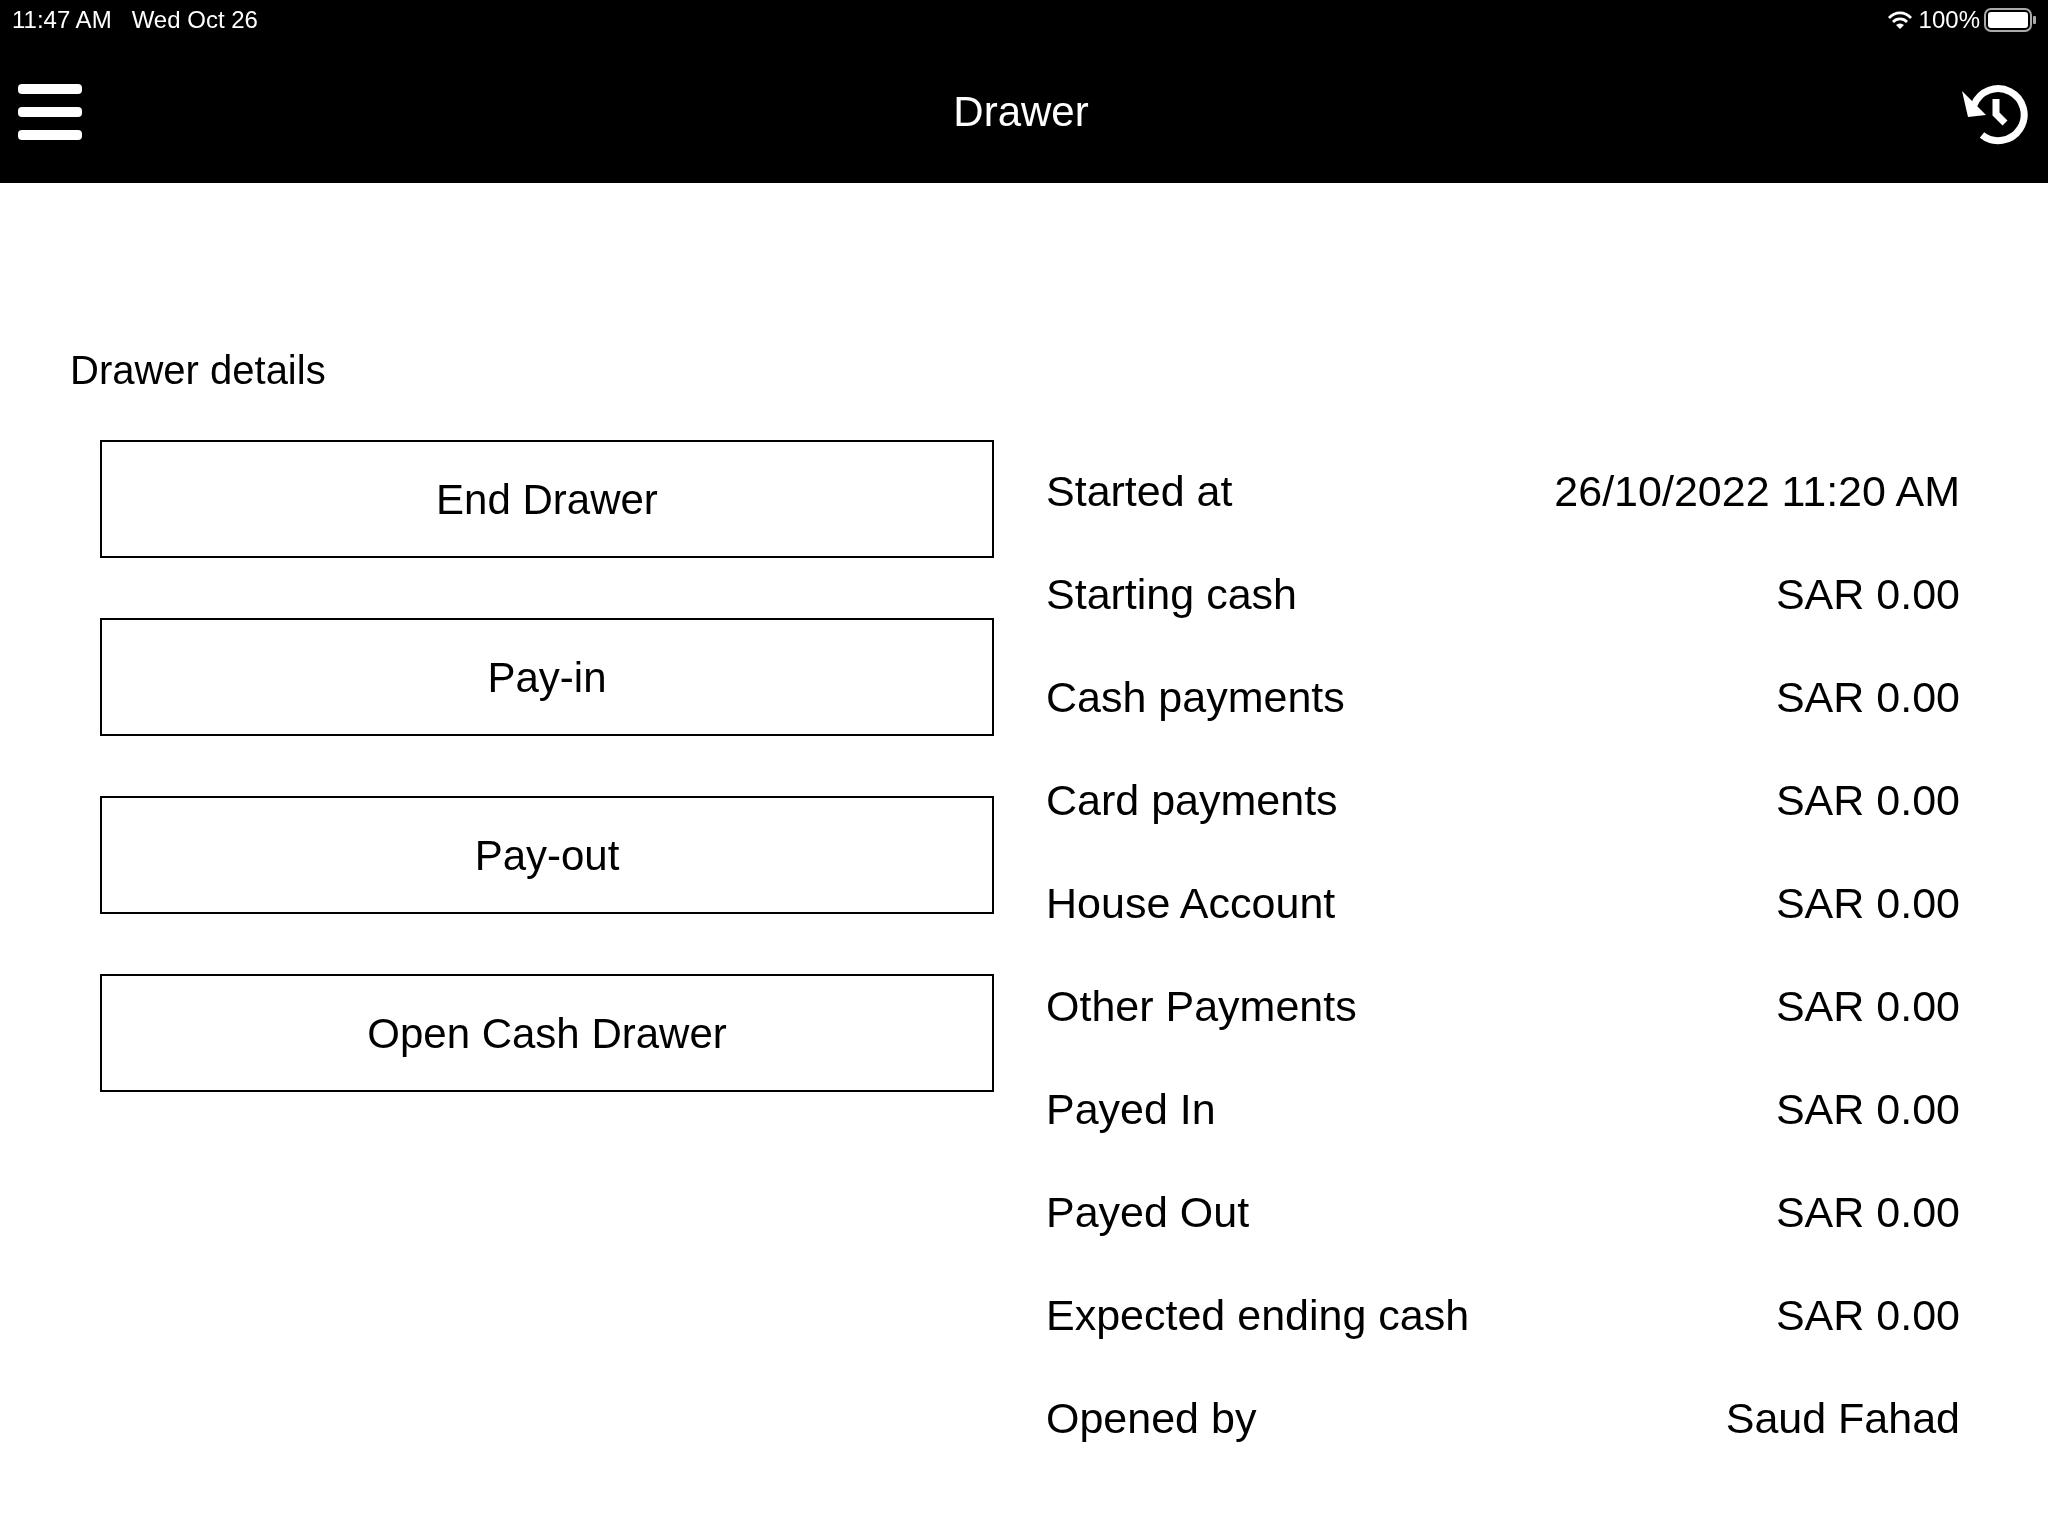 This screenshot has height=1536, width=2048. What do you see at coordinates (1757, 492) in the screenshot?
I see `detail-value: 26/10/2022 11:20 AM` at bounding box center [1757, 492].